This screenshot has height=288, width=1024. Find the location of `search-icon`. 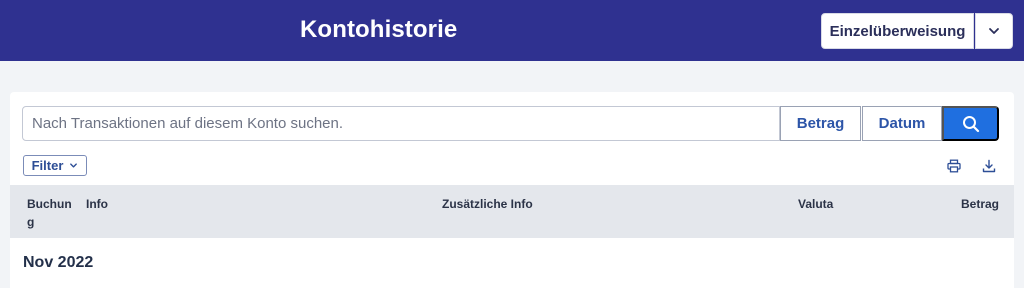

search-icon is located at coordinates (970, 123).